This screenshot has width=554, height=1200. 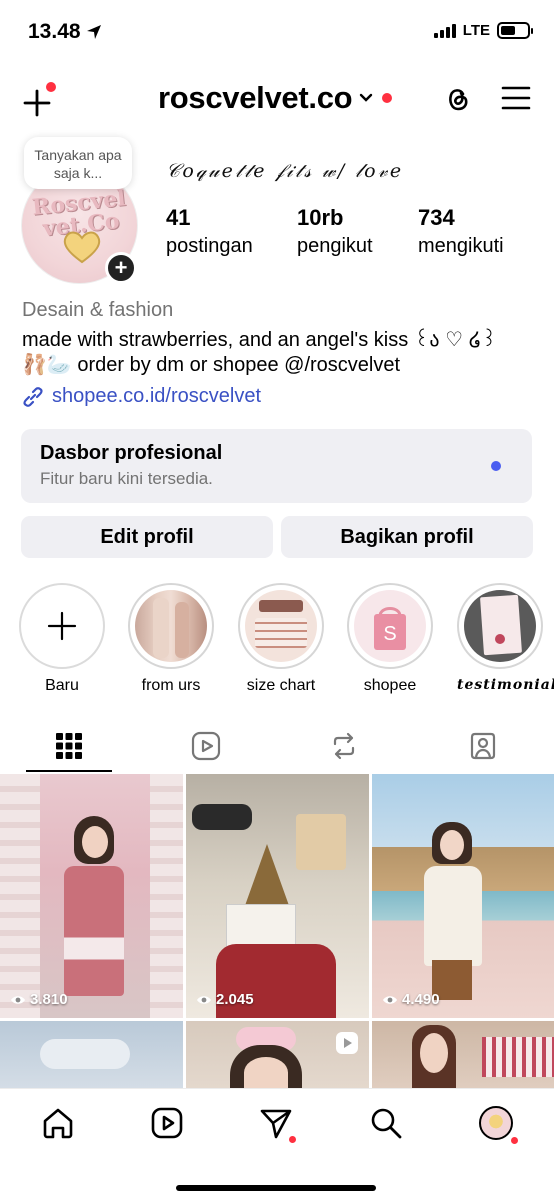 What do you see at coordinates (366, 97) in the screenshot?
I see `chevron-down-icon` at bounding box center [366, 97].